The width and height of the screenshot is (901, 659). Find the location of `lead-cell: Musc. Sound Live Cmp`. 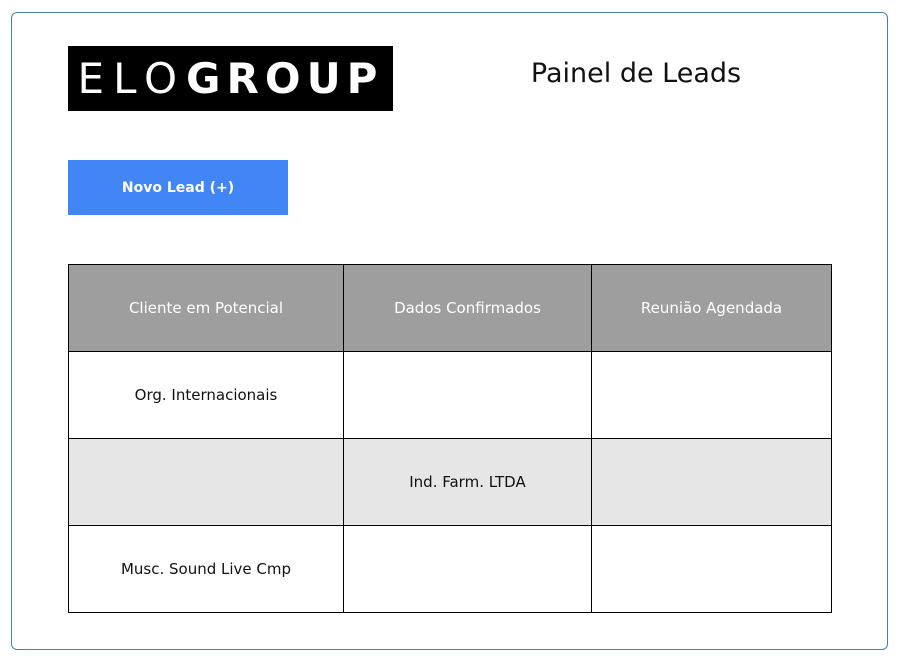

lead-cell: Musc. Sound Live Cmp is located at coordinates (206, 569).